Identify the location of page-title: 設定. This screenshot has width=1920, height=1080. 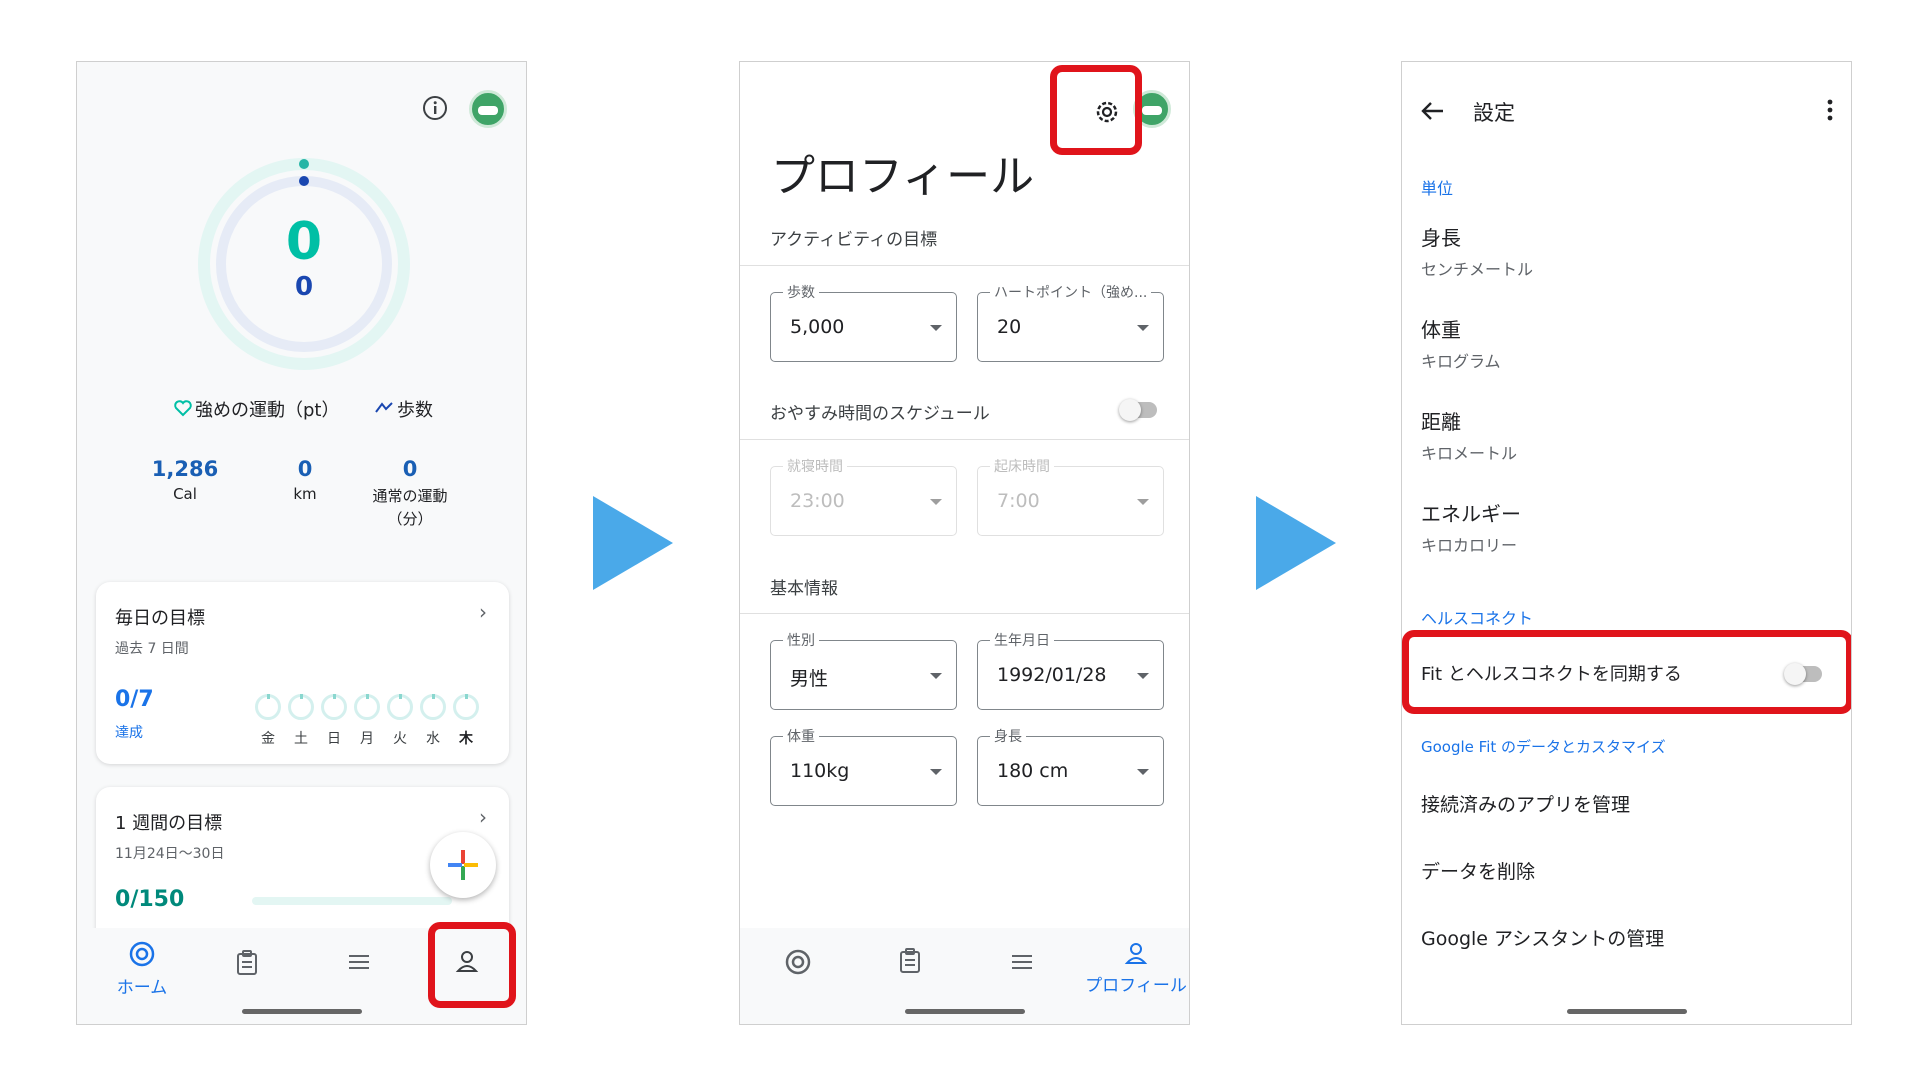
(1494, 113).